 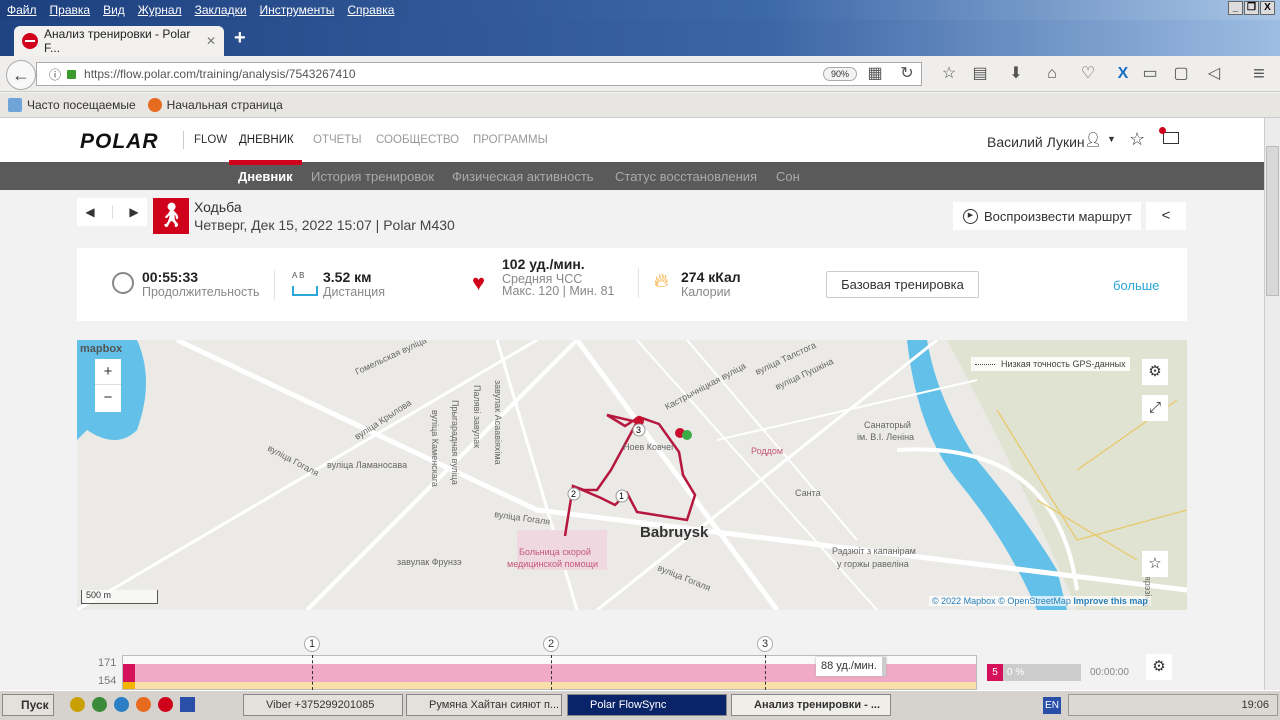 What do you see at coordinates (1181, 74) in the screenshot?
I see `monitor-icon: ▢` at bounding box center [1181, 74].